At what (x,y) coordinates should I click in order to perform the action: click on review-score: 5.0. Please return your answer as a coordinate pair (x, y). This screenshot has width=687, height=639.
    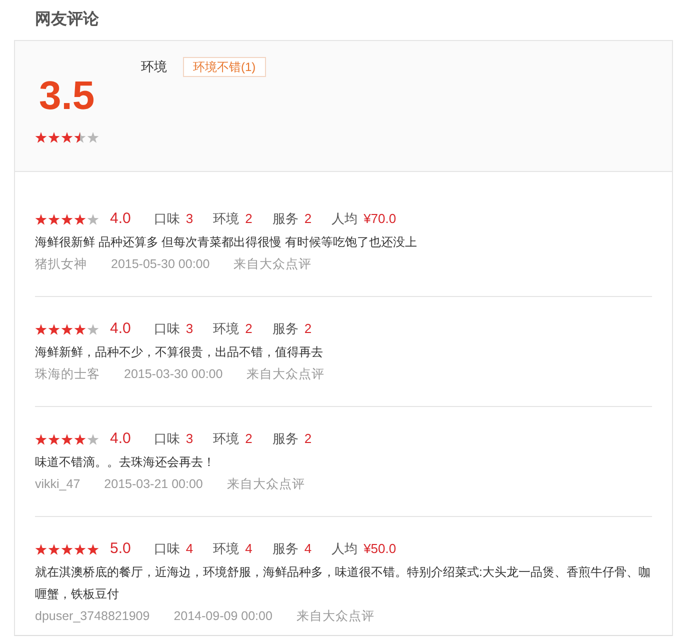
    Looking at the image, I should click on (120, 549).